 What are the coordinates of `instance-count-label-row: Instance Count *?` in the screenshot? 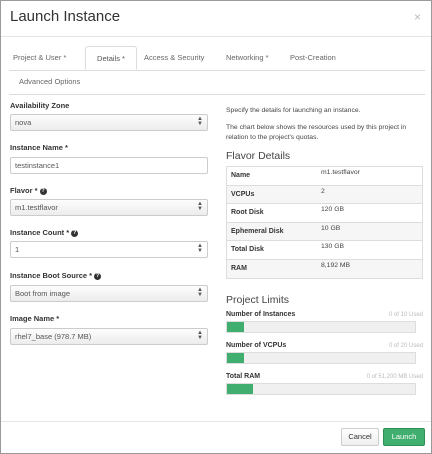 It's located at (44, 232).